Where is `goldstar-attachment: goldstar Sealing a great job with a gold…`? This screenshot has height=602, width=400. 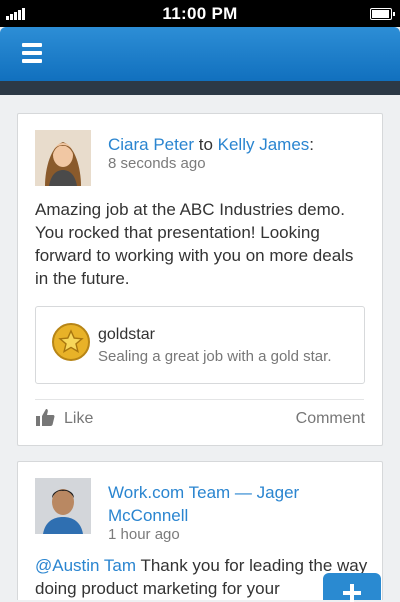 goldstar-attachment: goldstar Sealing a great job with a gold… is located at coordinates (200, 345).